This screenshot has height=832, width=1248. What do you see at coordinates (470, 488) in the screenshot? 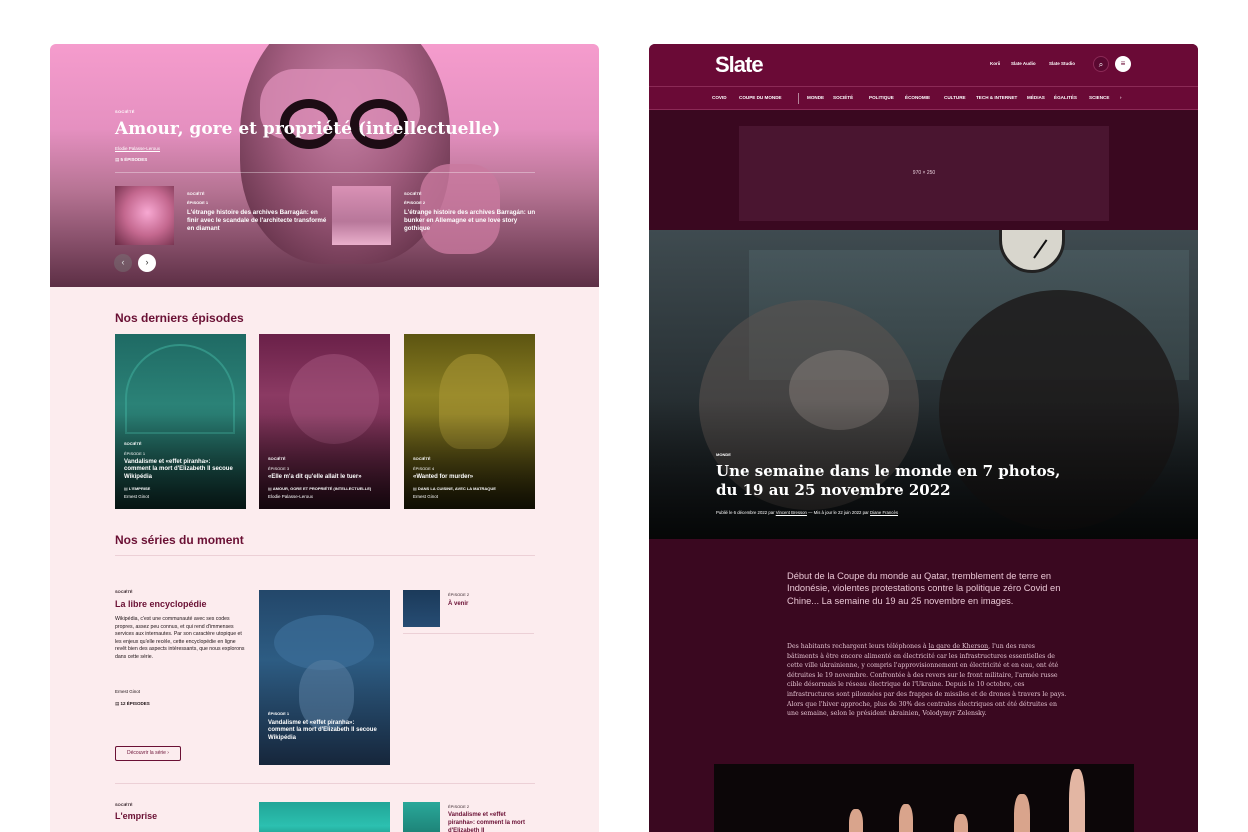
I see `card-series: ▤ DANS LA CUISINE, AVEC LA MATRAQUE` at bounding box center [470, 488].